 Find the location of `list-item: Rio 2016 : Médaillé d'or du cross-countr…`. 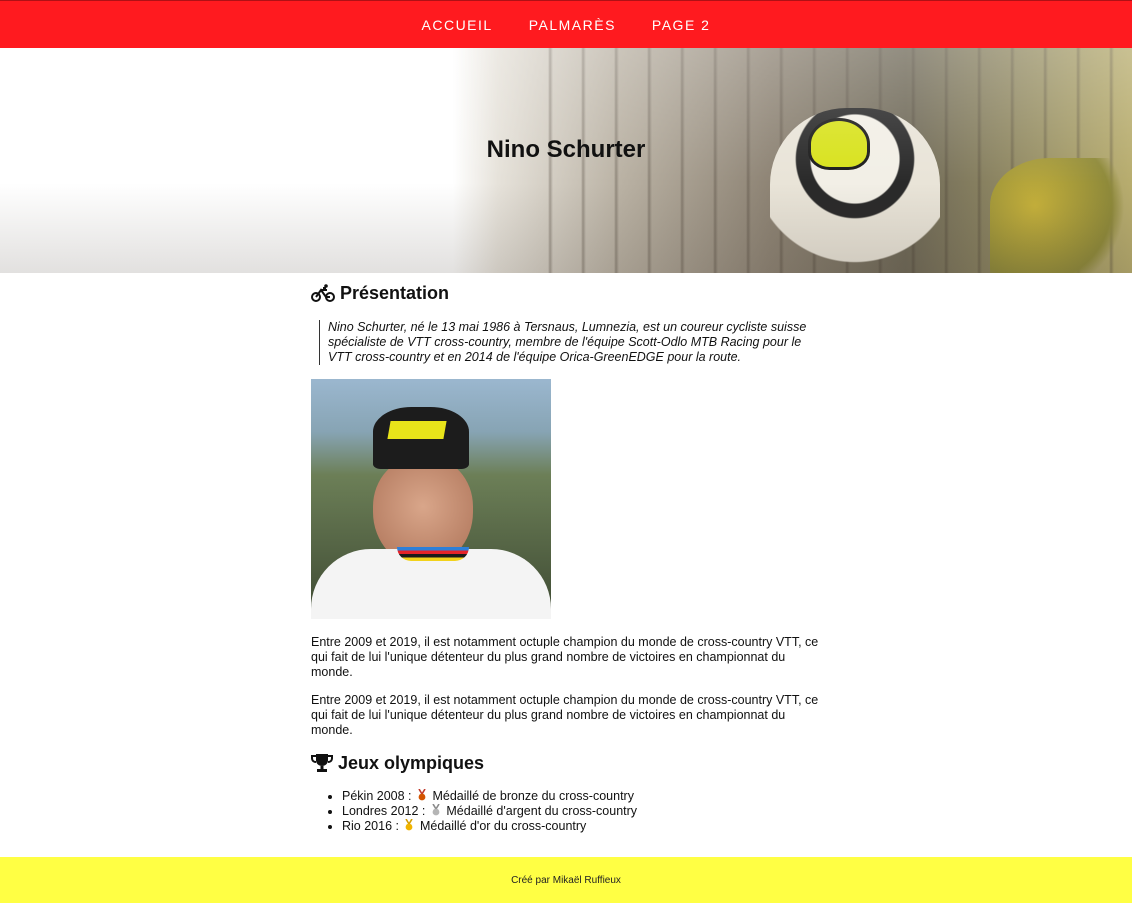

list-item: Rio 2016 : Médaillé d'or du cross-countr… is located at coordinates (582, 826).